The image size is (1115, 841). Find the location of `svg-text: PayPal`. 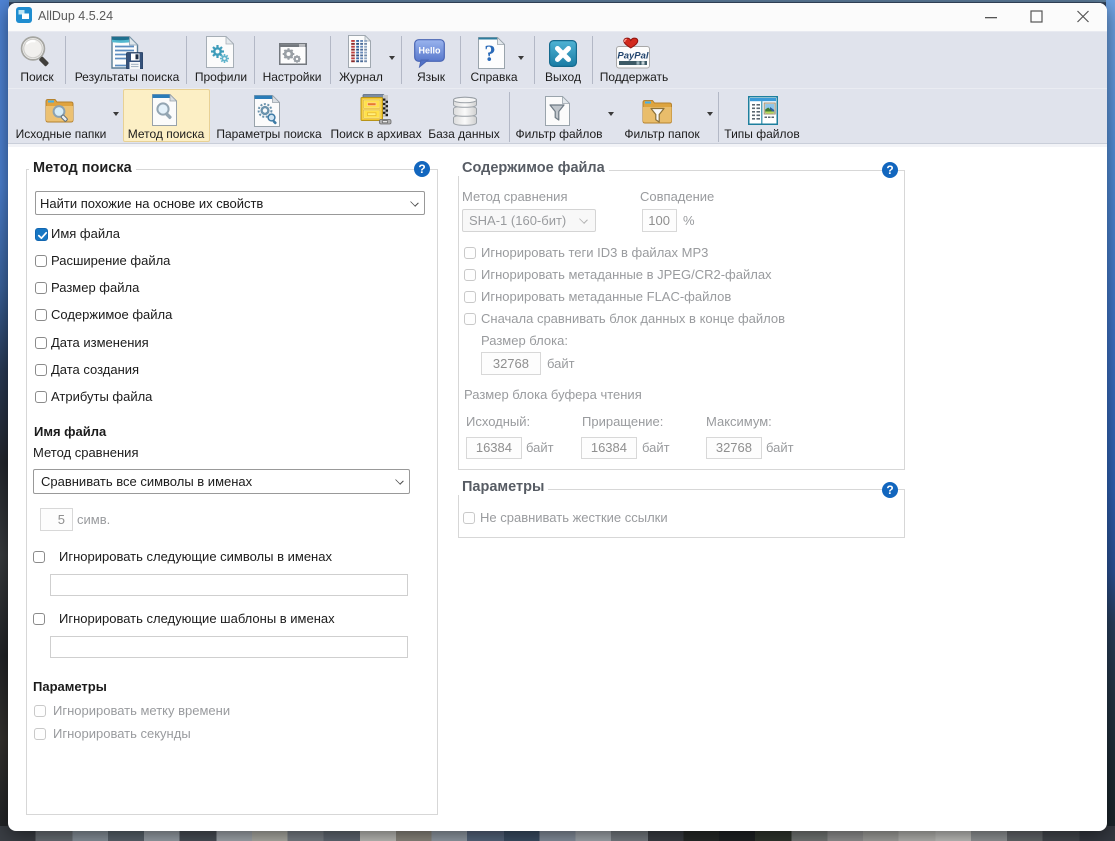

svg-text: PayPal is located at coordinates (633, 56).